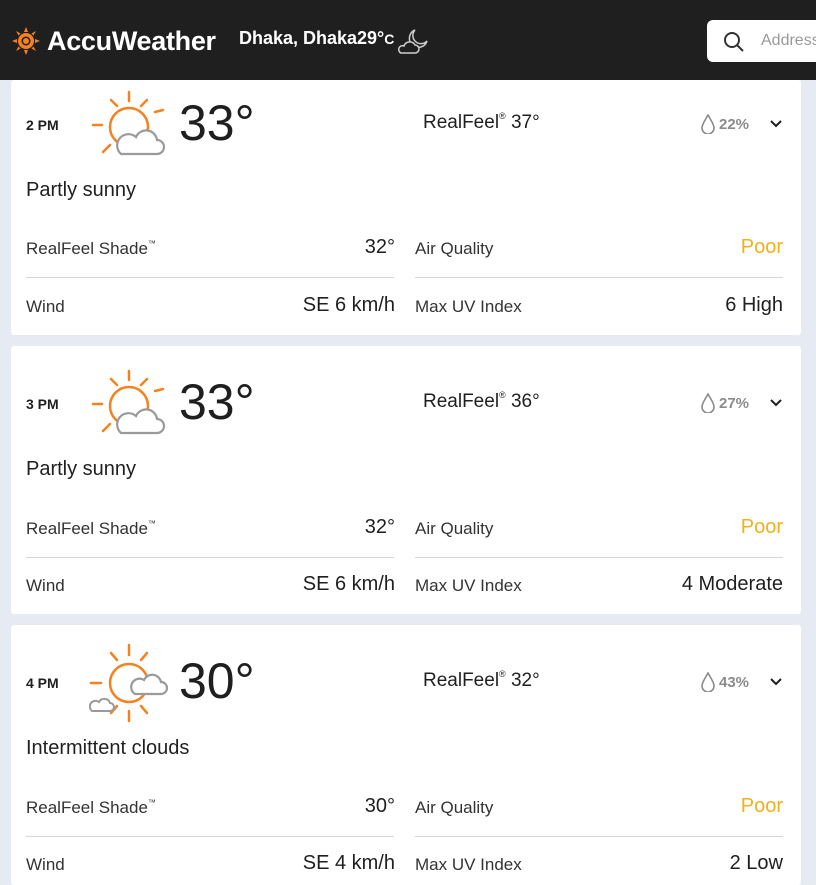 The height and width of the screenshot is (885, 816). I want to click on site-header: AccuWeather Dhaka, Dhaka 29°C Address, so click(408, 40).